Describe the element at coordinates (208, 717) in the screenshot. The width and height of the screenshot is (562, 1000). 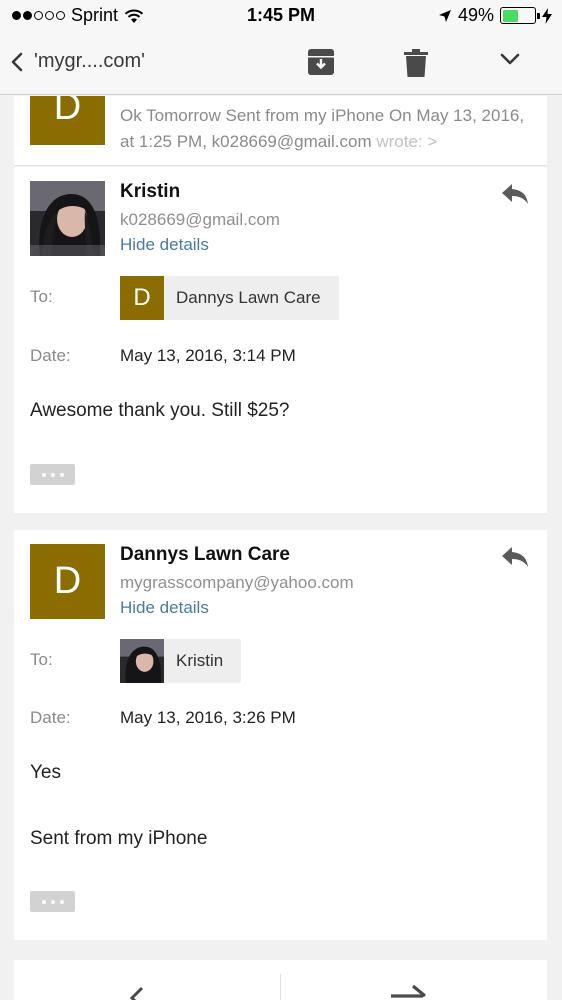
I see `message-date: May 13, 2016, 3:26 PM` at that location.